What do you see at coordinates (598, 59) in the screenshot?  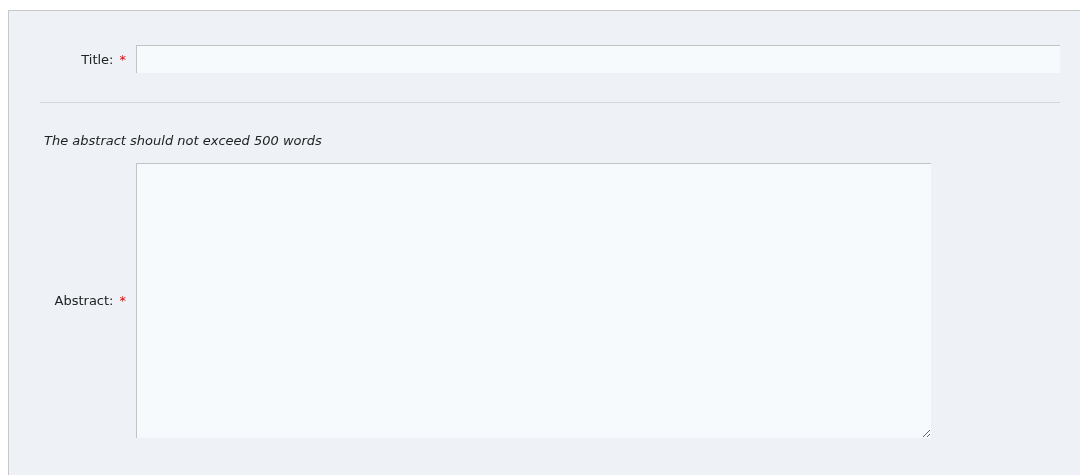 I see `title-input-field` at bounding box center [598, 59].